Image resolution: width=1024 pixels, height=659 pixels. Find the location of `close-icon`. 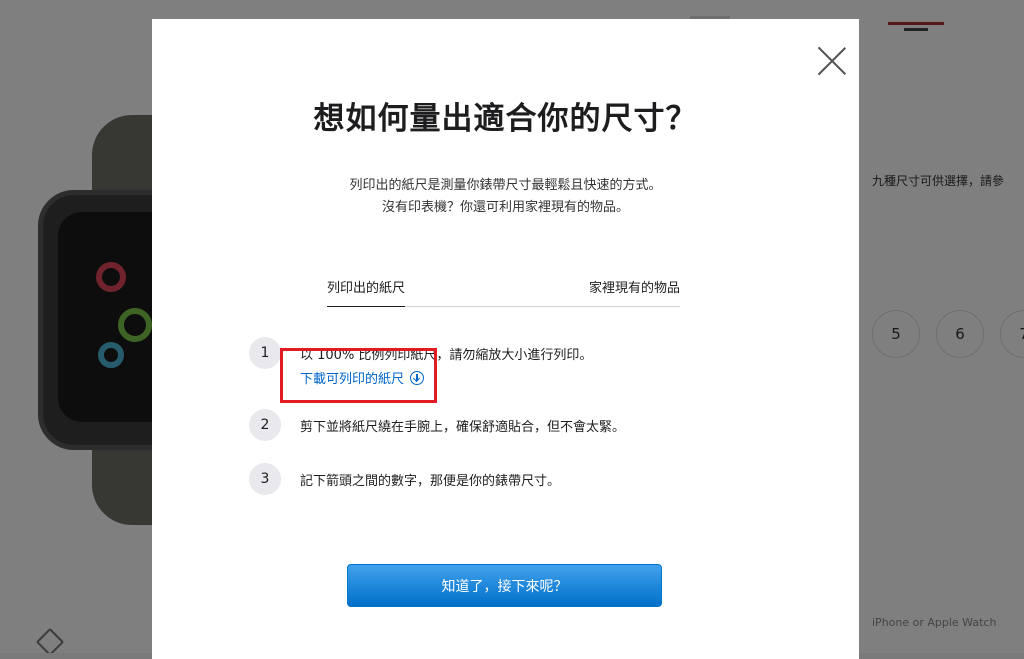

close-icon is located at coordinates (832, 61).